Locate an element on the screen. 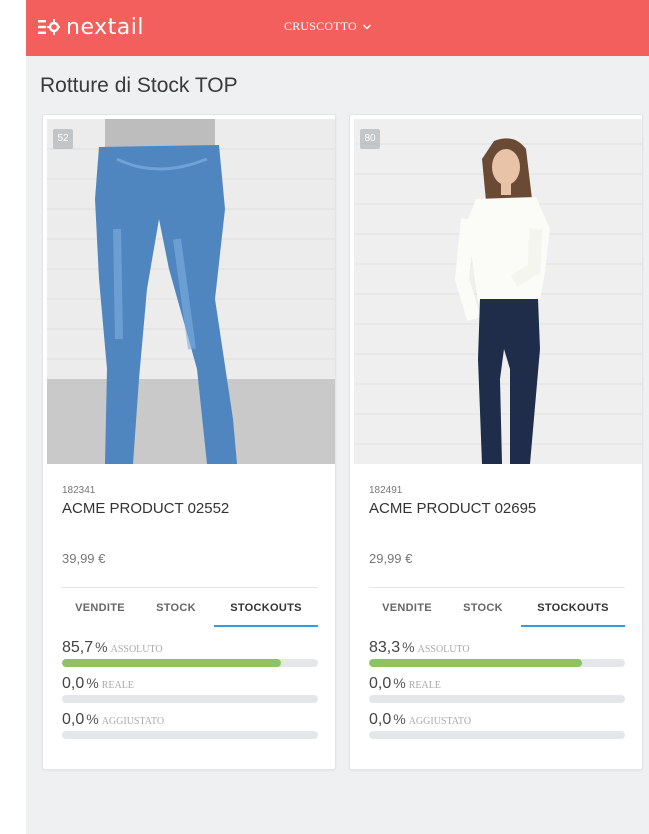 This screenshot has width=649, height=834. metric-assoluto: 83,3% ASSOLUTO is located at coordinates (497, 653).